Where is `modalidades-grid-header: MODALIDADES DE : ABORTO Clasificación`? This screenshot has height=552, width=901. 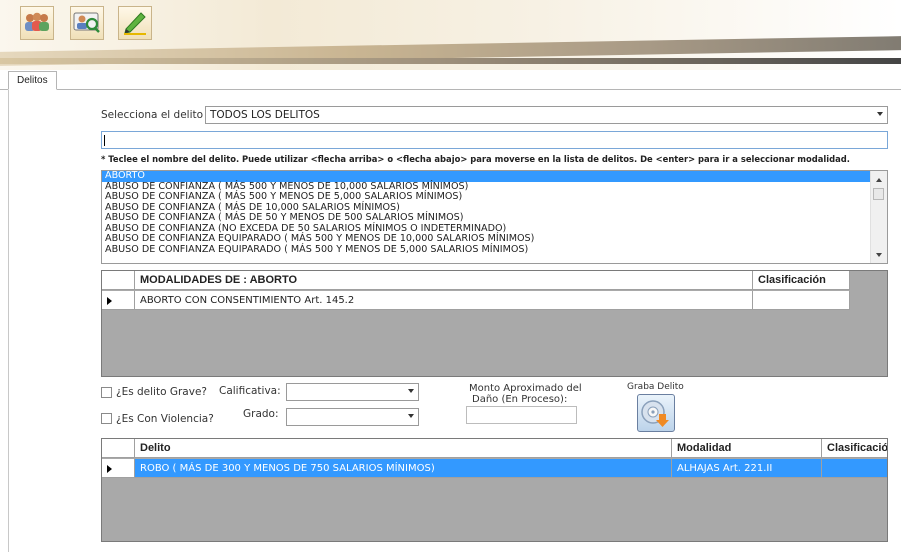
modalidades-grid-header: MODALIDADES DE : ABORTO Clasificación is located at coordinates (476, 280).